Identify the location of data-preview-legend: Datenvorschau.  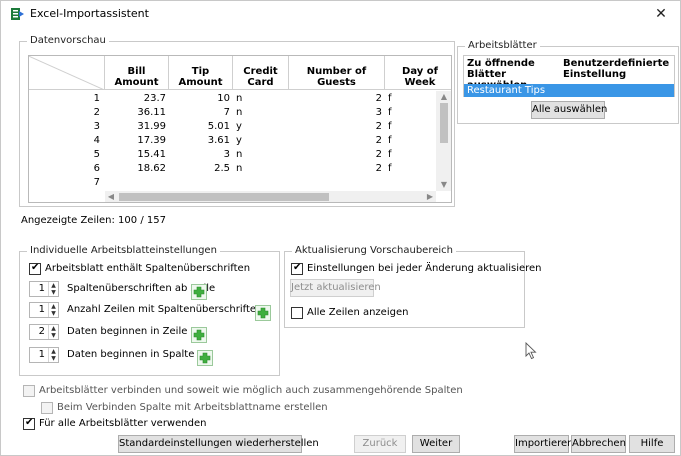
(68, 41).